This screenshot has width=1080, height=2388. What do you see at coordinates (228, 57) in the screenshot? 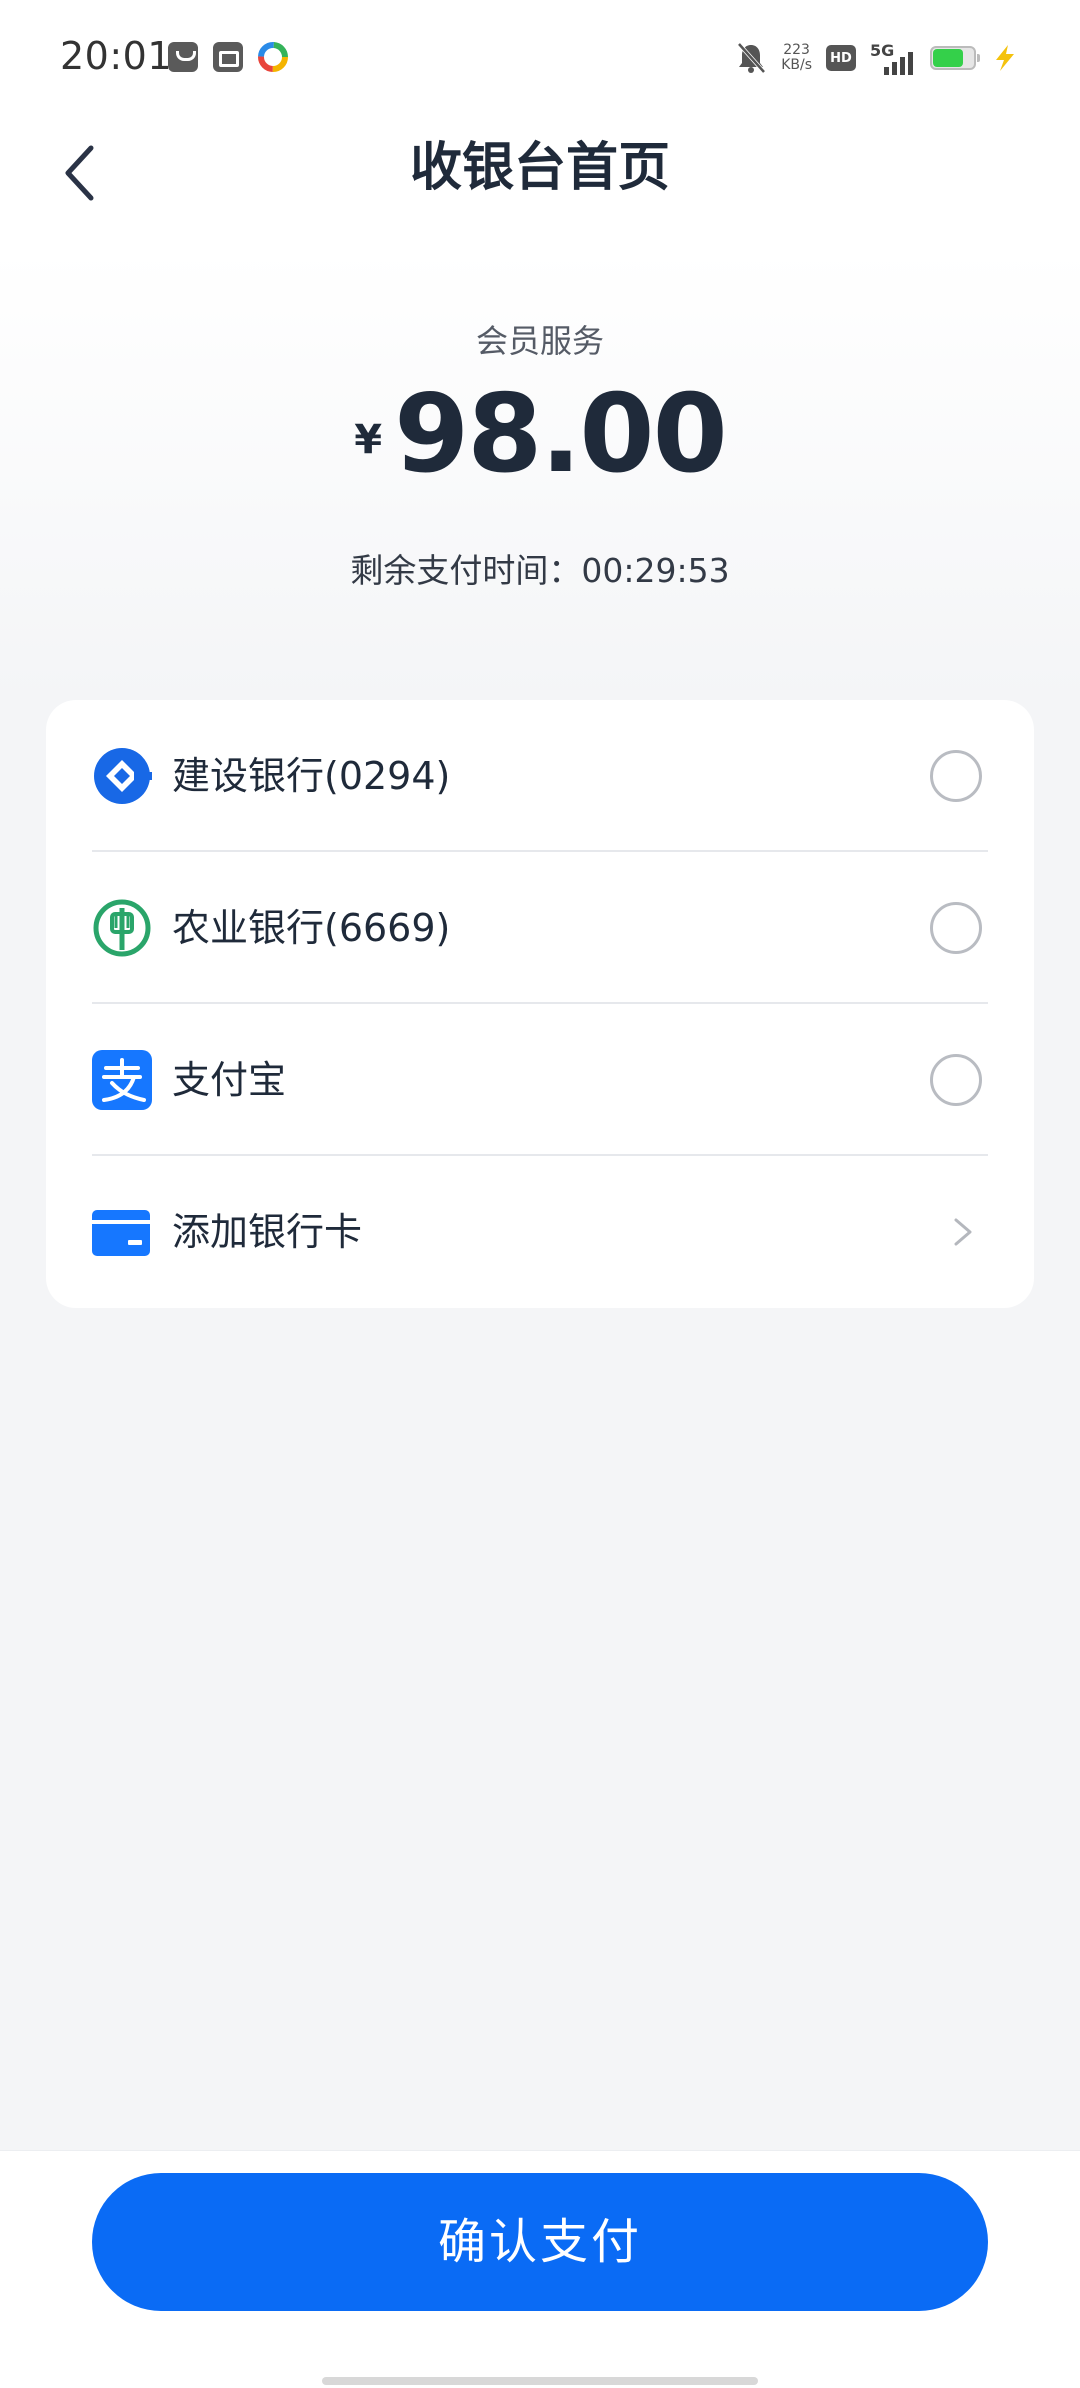
I see `package-icon` at bounding box center [228, 57].